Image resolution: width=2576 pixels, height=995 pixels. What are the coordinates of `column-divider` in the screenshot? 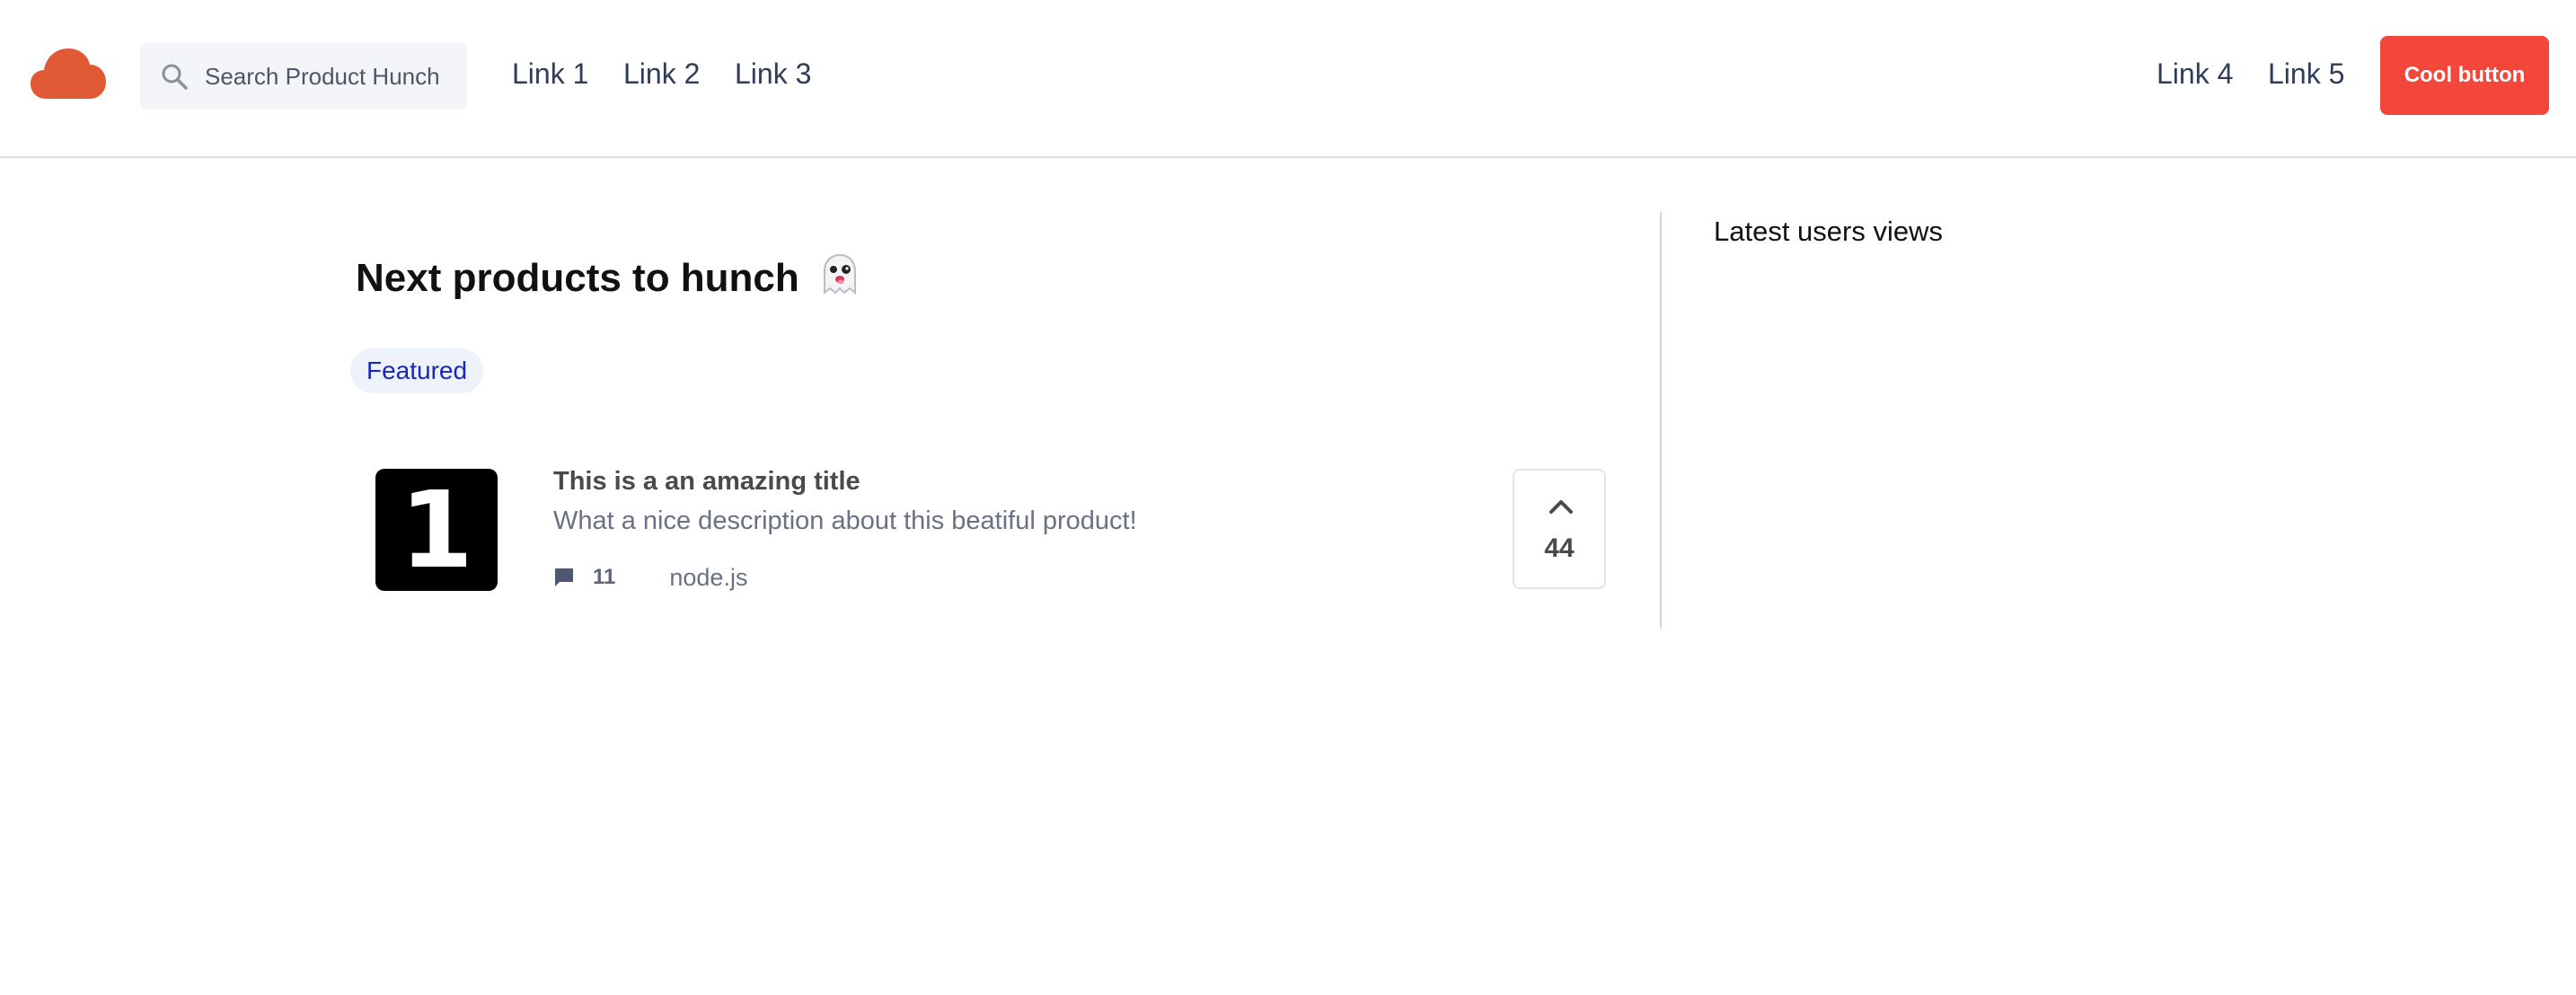 It's located at (1661, 420).